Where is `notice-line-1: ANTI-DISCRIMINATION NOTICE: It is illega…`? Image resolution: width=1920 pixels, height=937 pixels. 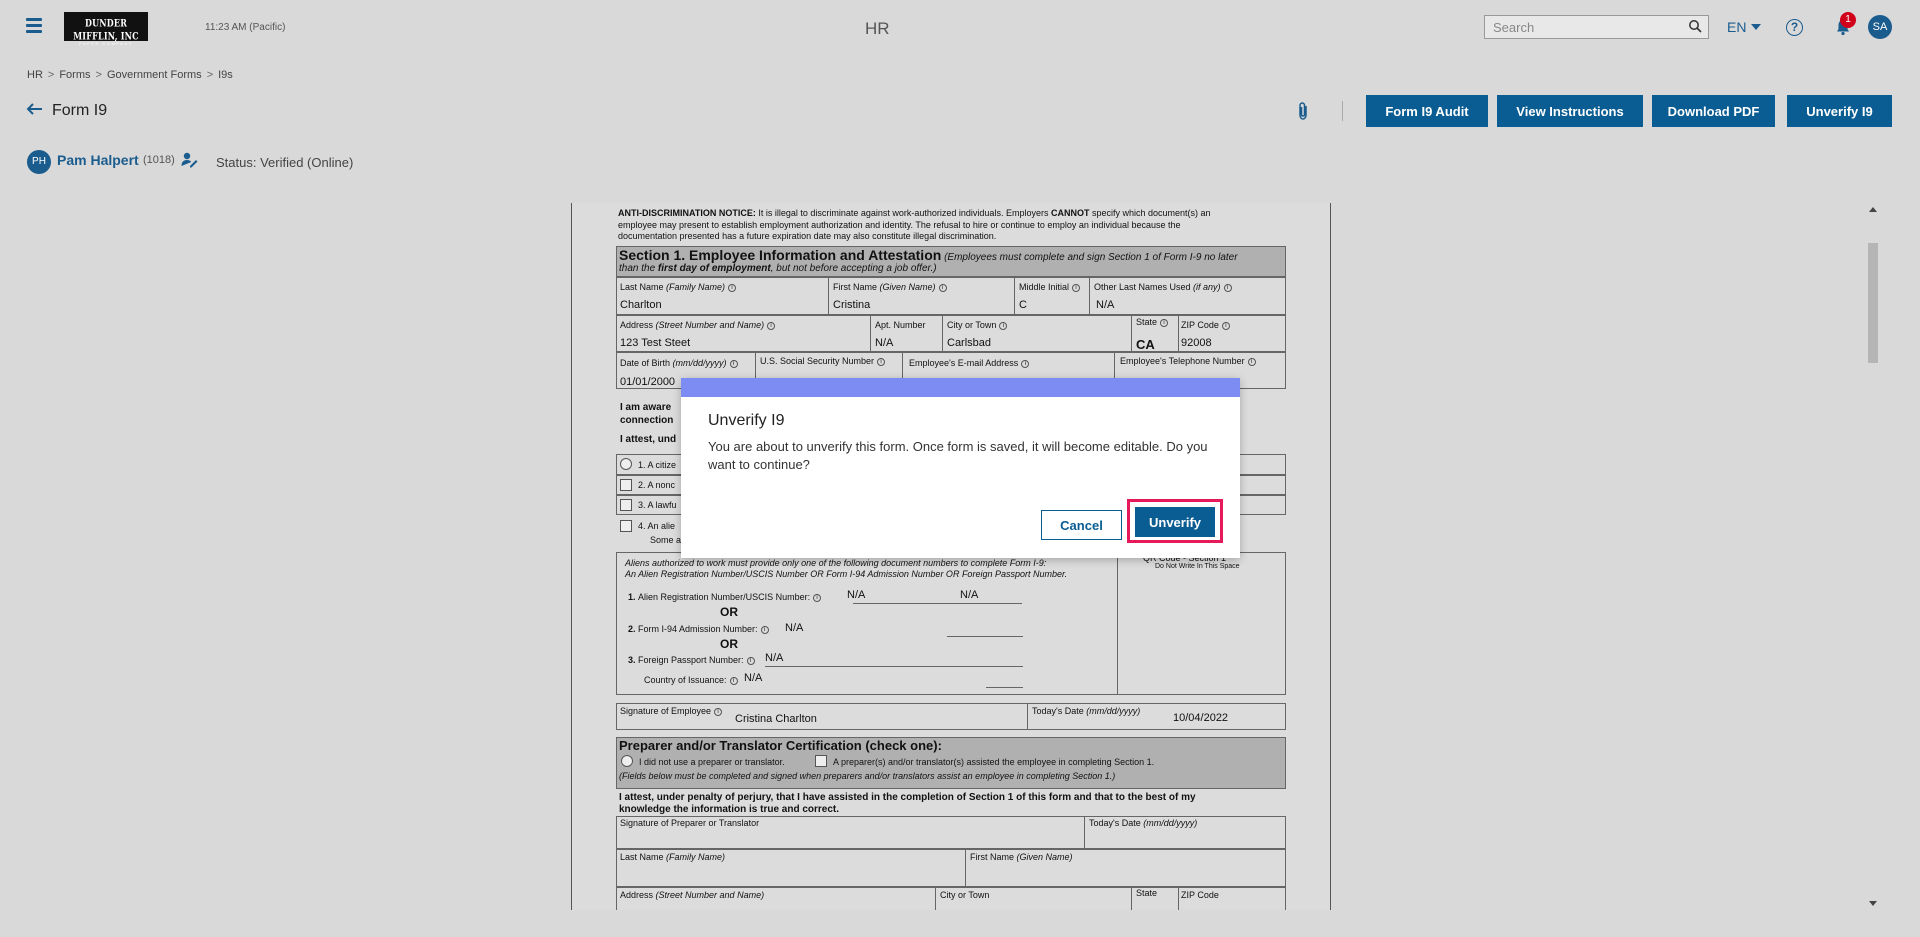 notice-line-1: ANTI-DISCRIMINATION NOTICE: It is illega… is located at coordinates (914, 213).